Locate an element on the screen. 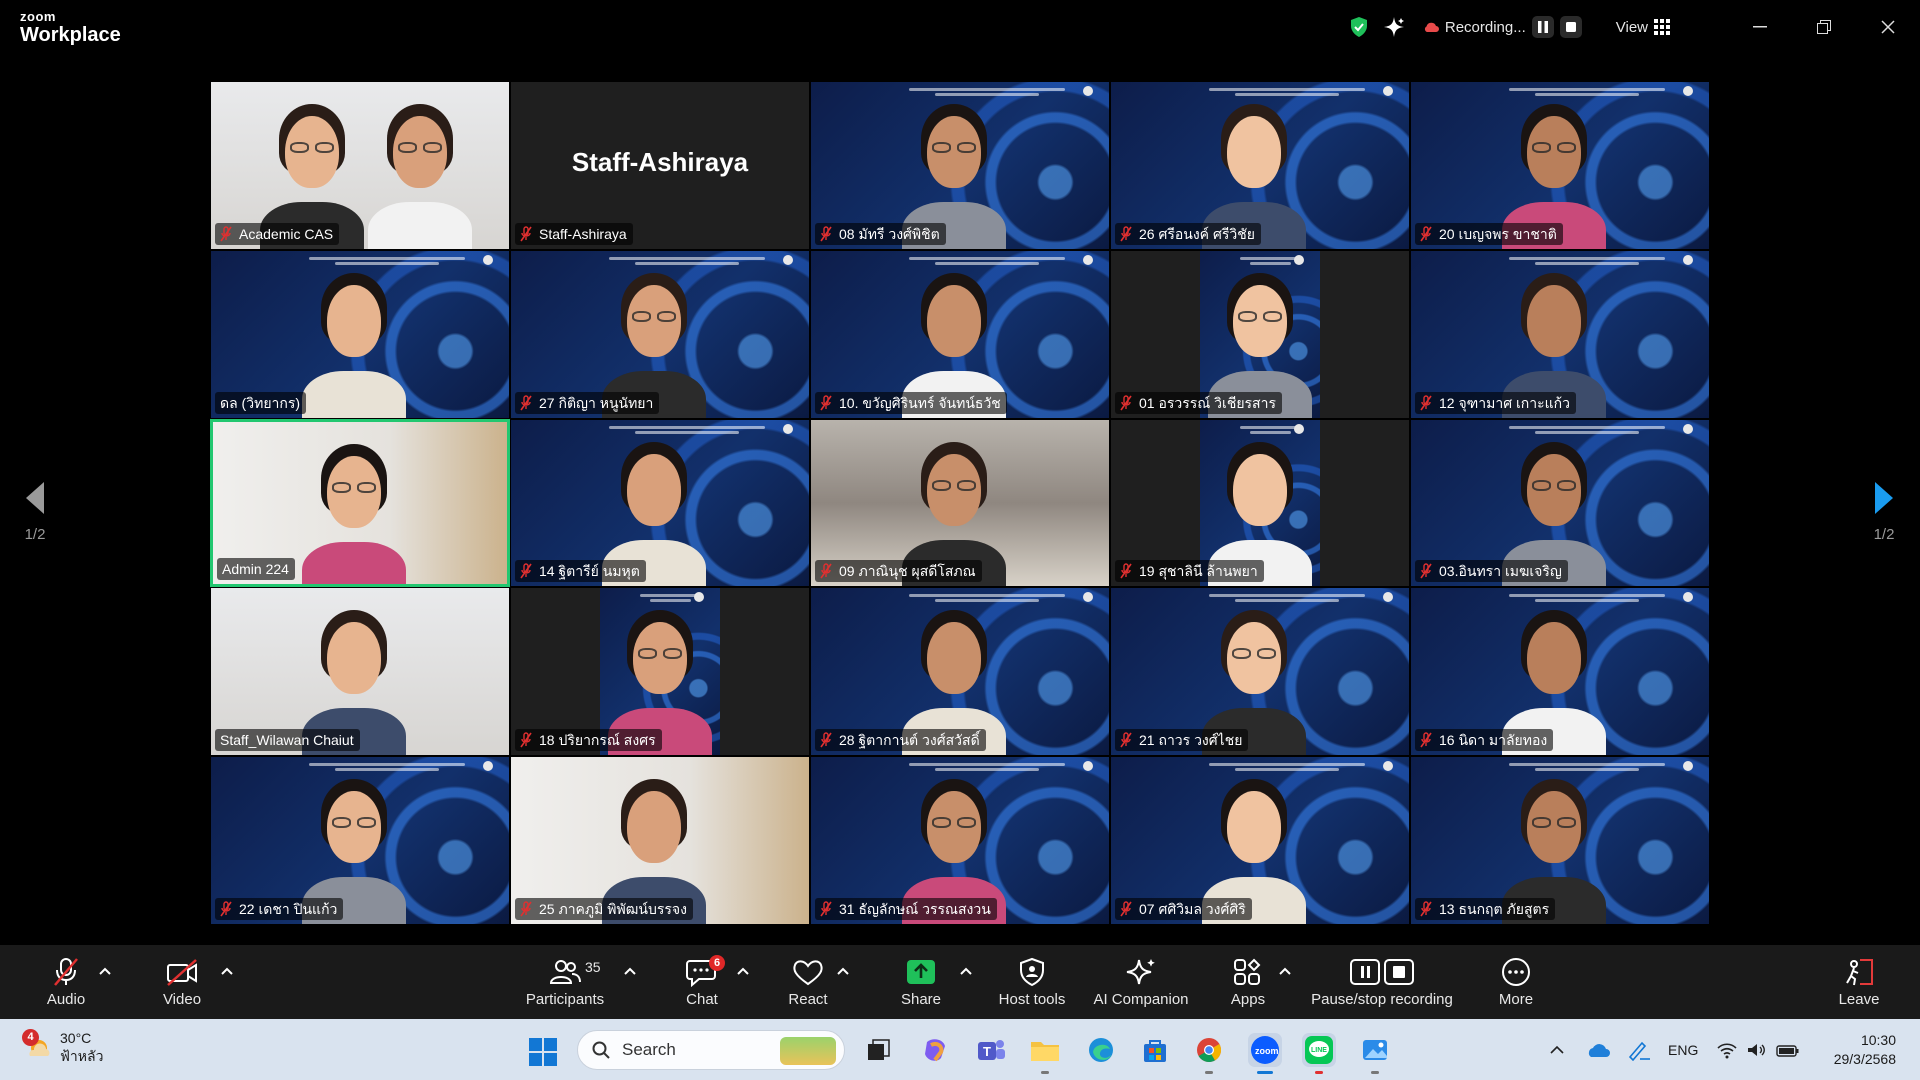  participant-tile: Staff_Wilawan Chaiut is located at coordinates (360, 672).